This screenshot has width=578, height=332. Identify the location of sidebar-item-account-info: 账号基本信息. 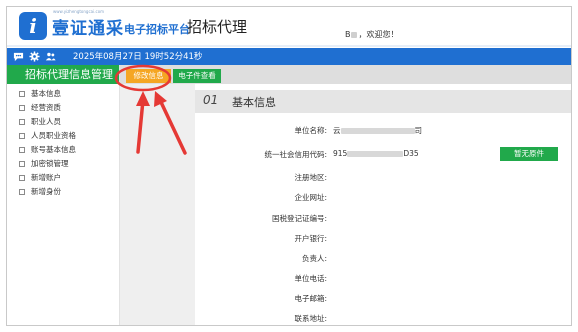
(47, 149).